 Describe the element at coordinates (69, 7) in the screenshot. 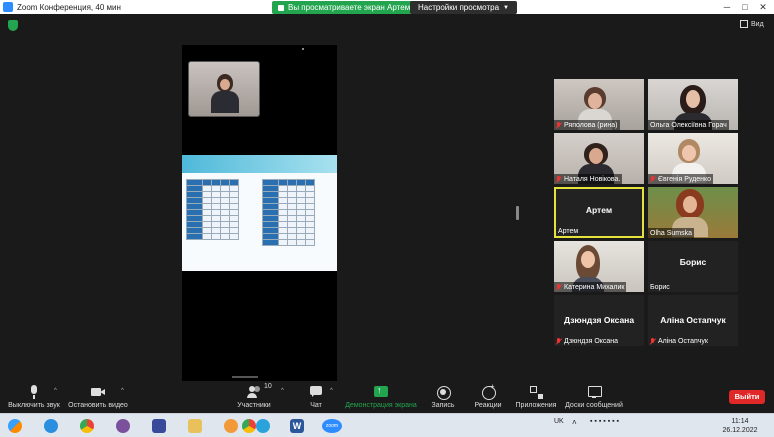

I see `window-title: Zoom Конференция, 40 мин` at that location.